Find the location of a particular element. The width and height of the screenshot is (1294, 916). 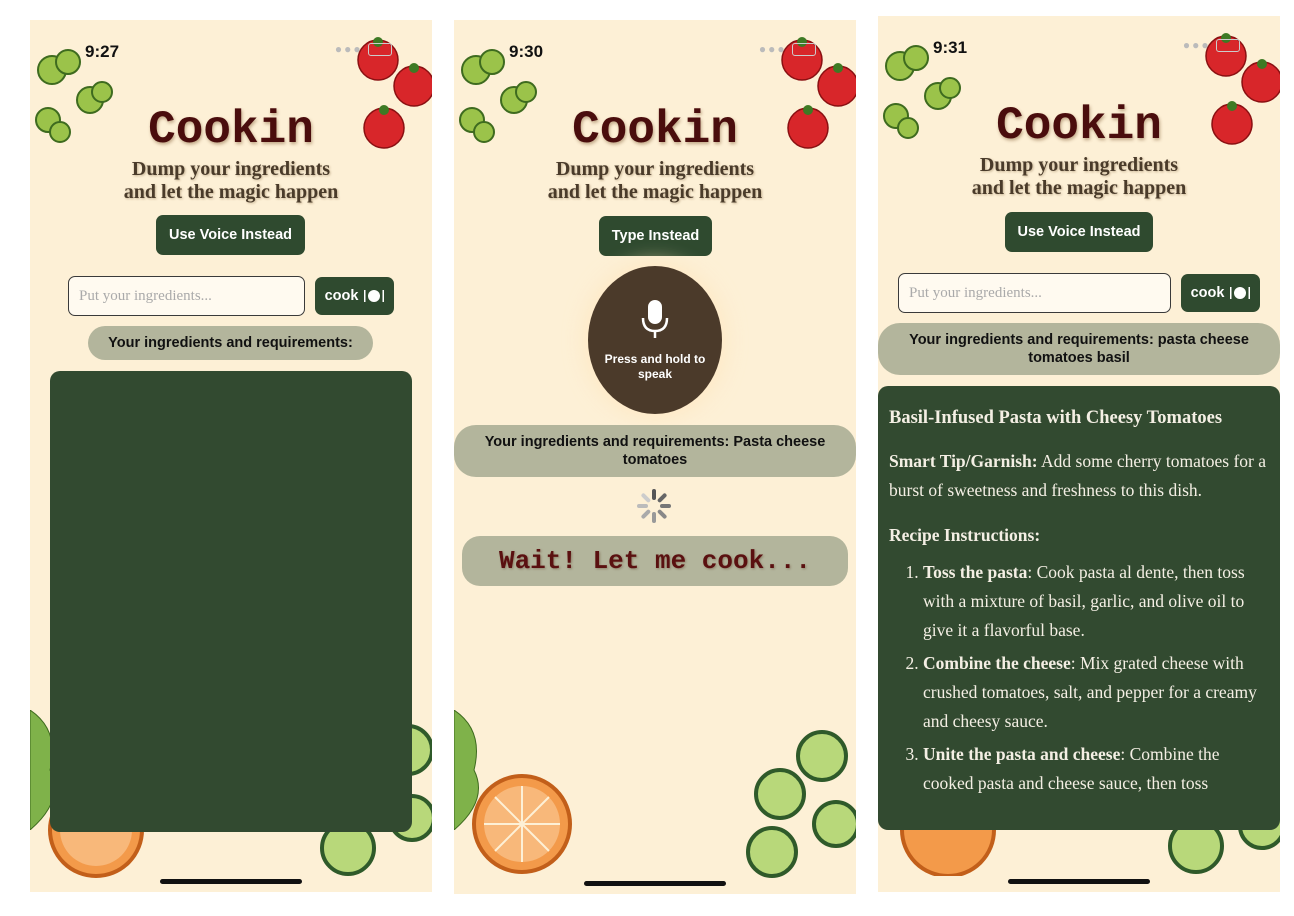

cucumber-slice-icon is located at coordinates (801, 804).